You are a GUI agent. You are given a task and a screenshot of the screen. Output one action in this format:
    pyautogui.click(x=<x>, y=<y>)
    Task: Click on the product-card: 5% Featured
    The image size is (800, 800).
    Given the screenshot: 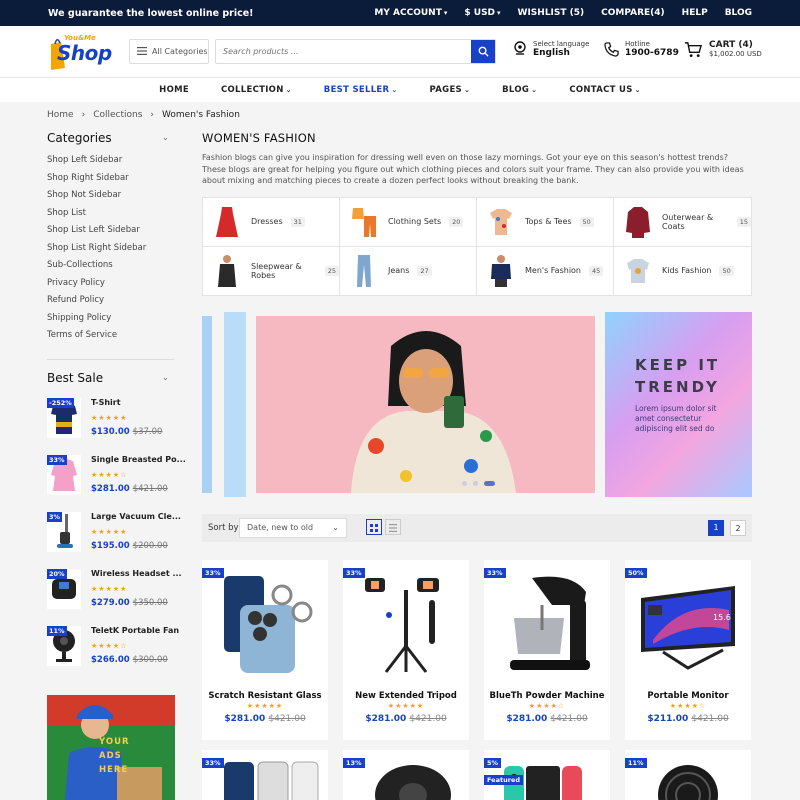 What is the action you would take?
    pyautogui.click(x=547, y=775)
    